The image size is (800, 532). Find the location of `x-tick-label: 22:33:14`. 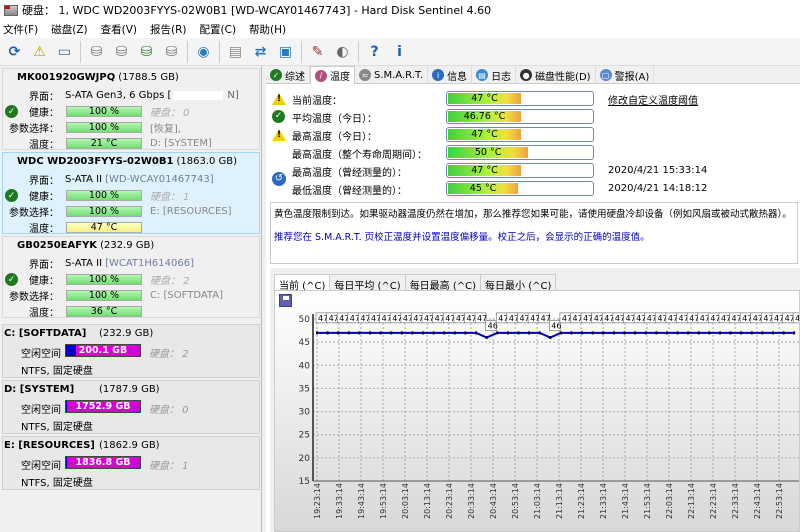

x-tick-label: 22:33:14 is located at coordinates (735, 501).